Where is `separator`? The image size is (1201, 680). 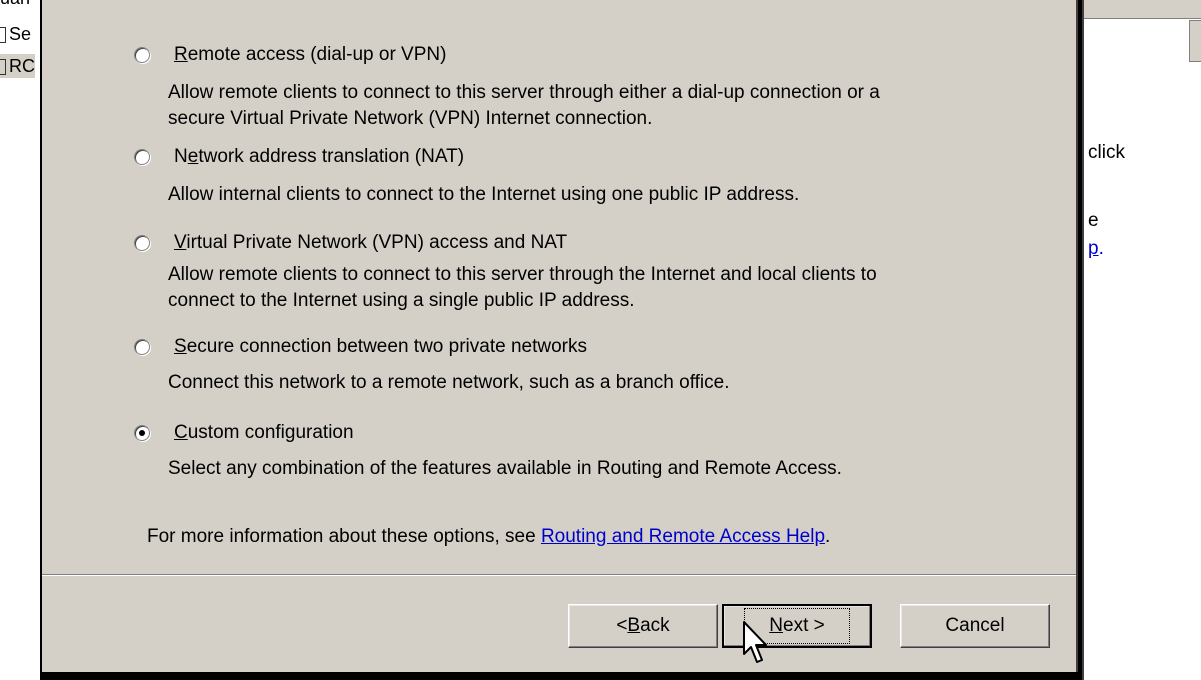
separator is located at coordinates (559, 575).